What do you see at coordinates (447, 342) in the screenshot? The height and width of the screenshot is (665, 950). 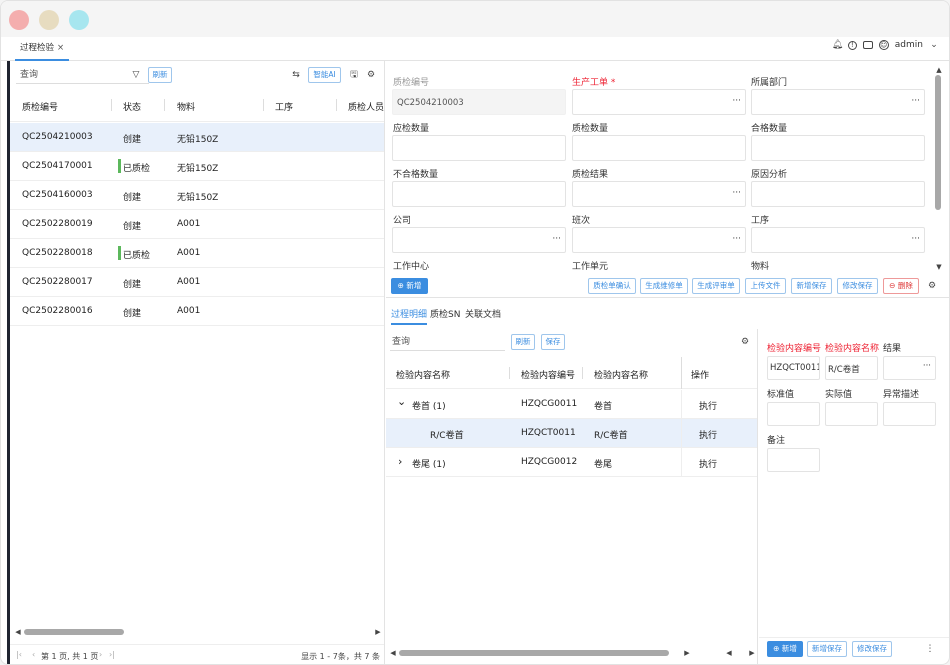 I see `detail-search-input: 查询` at bounding box center [447, 342].